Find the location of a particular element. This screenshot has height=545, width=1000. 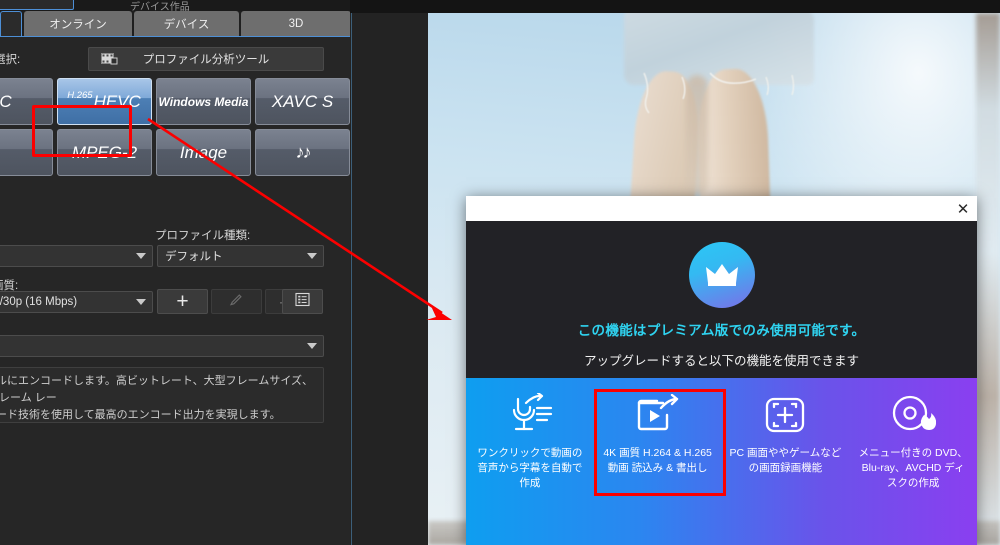

format-tab-bar: オンライン デバイス 3D is located at coordinates (175, 23).